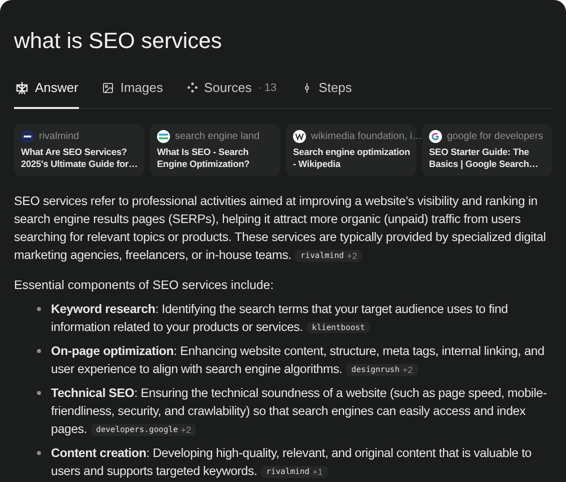 The height and width of the screenshot is (482, 566). I want to click on source-site: search engine land, so click(217, 136).